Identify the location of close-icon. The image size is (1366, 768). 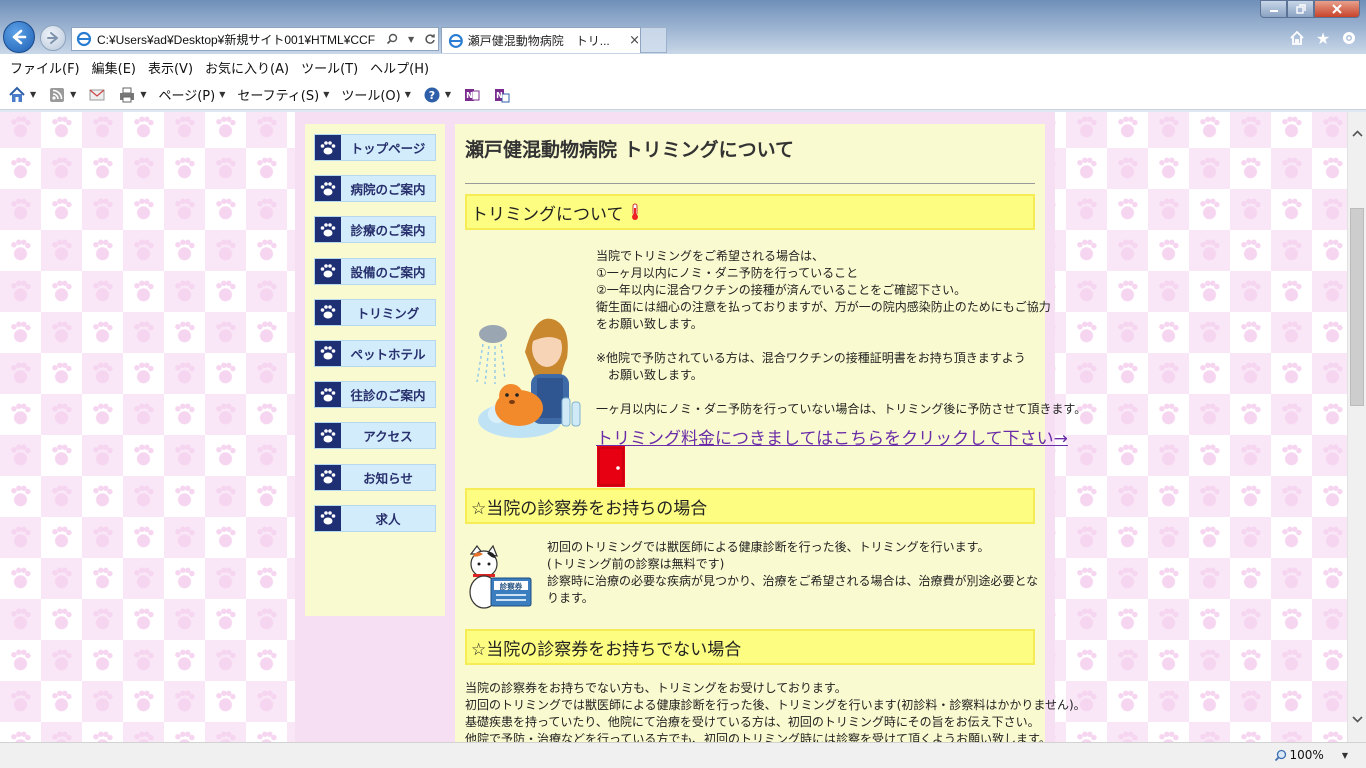
(1337, 9).